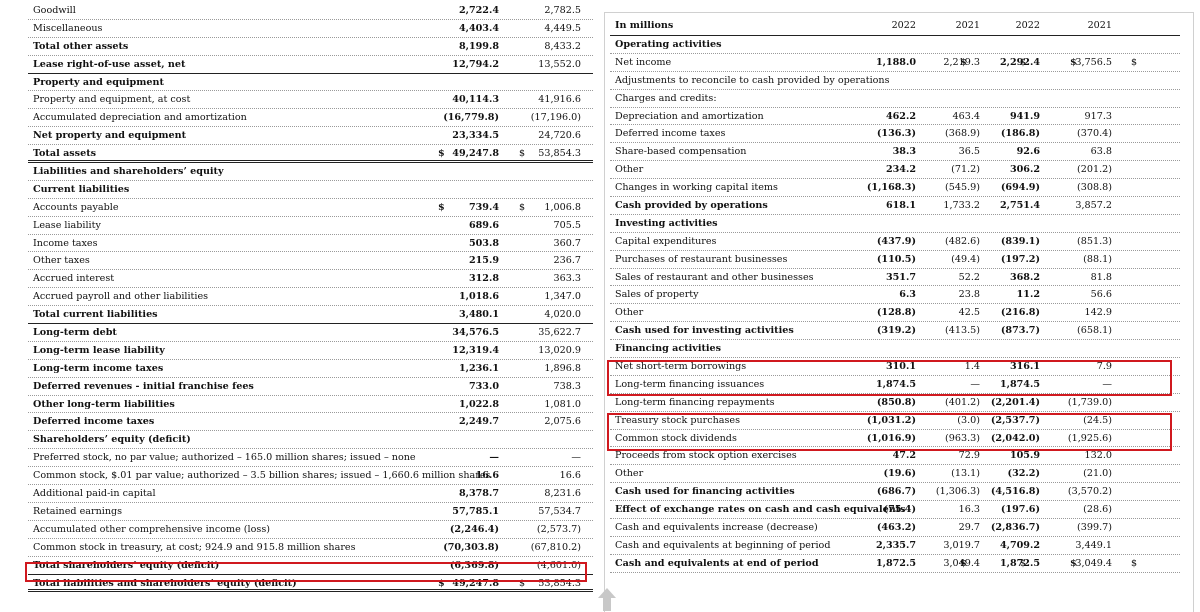 The height and width of the screenshot is (612, 1200). What do you see at coordinates (1098, 456) in the screenshot?
I see `cash-flow-value: 132.0` at bounding box center [1098, 456].